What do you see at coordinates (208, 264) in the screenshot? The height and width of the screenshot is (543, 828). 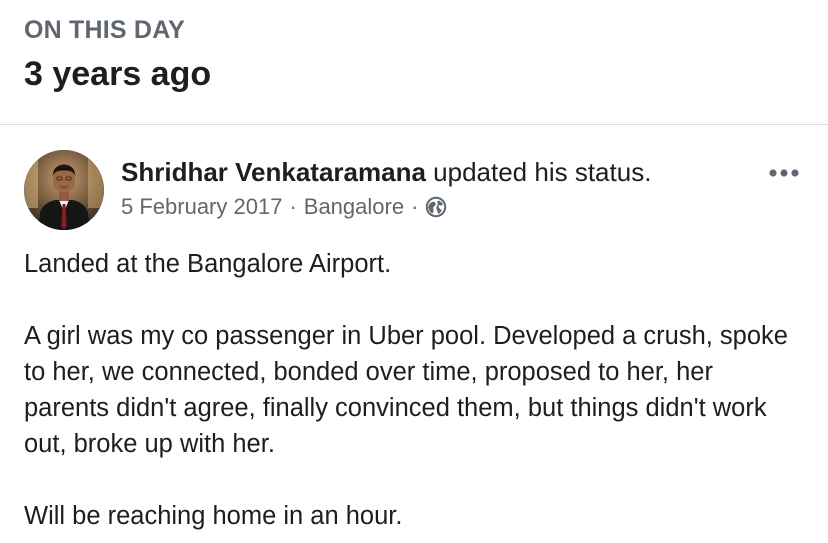 I see `post-paragraph: Landed at the Bangalore Airport.` at bounding box center [208, 264].